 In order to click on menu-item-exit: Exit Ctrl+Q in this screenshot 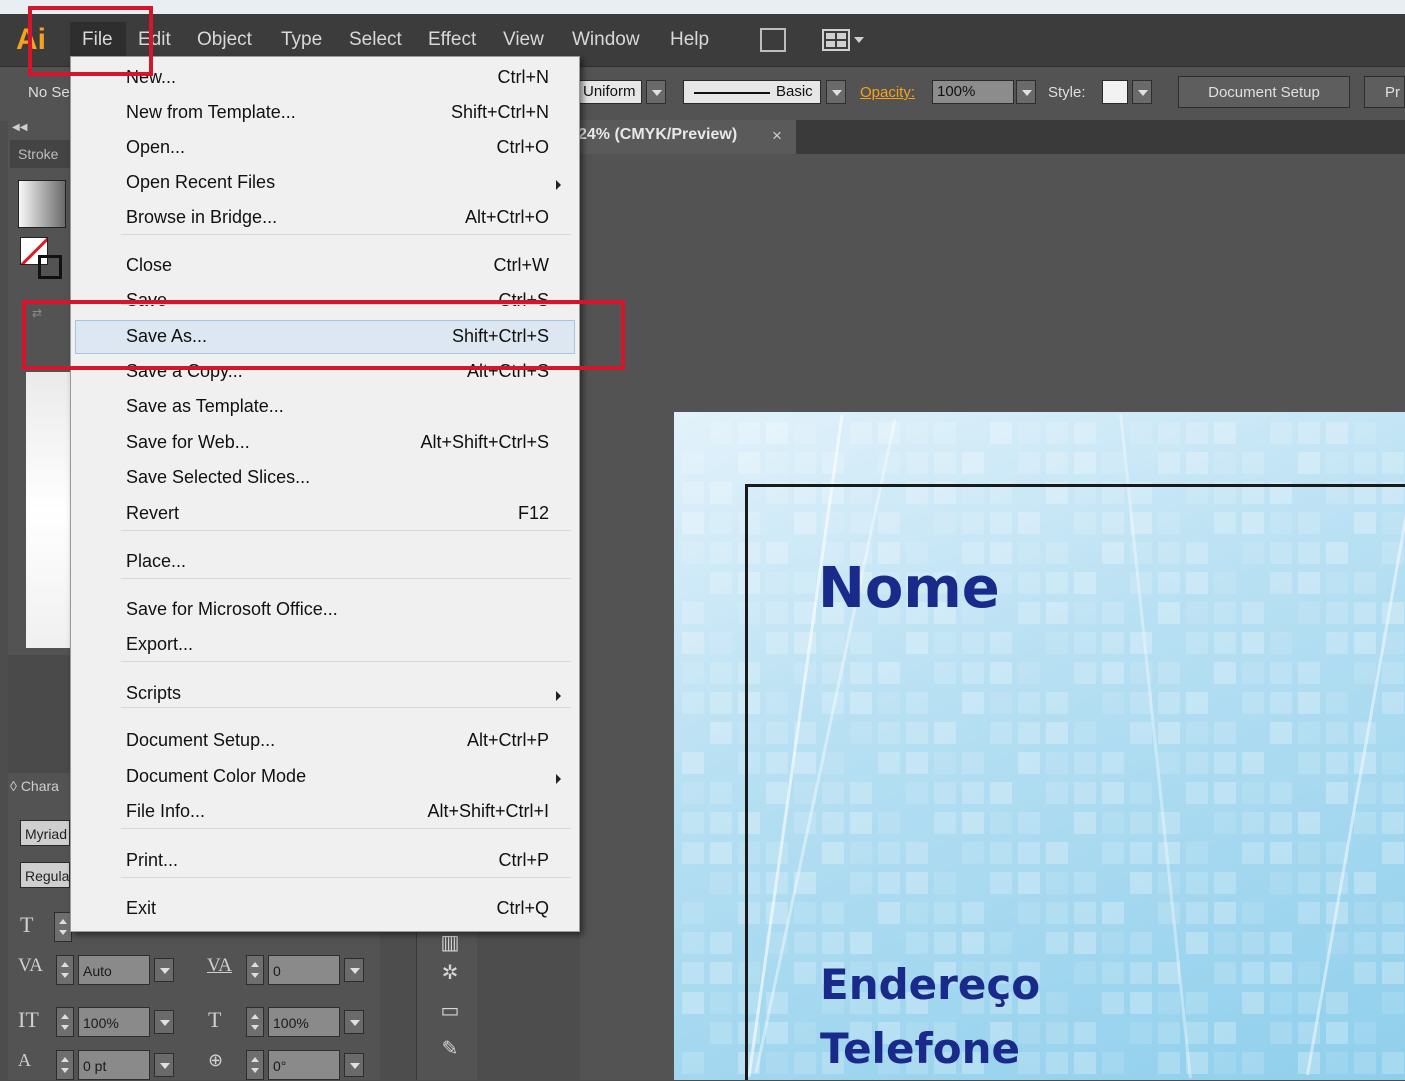, I will do `click(325, 909)`.